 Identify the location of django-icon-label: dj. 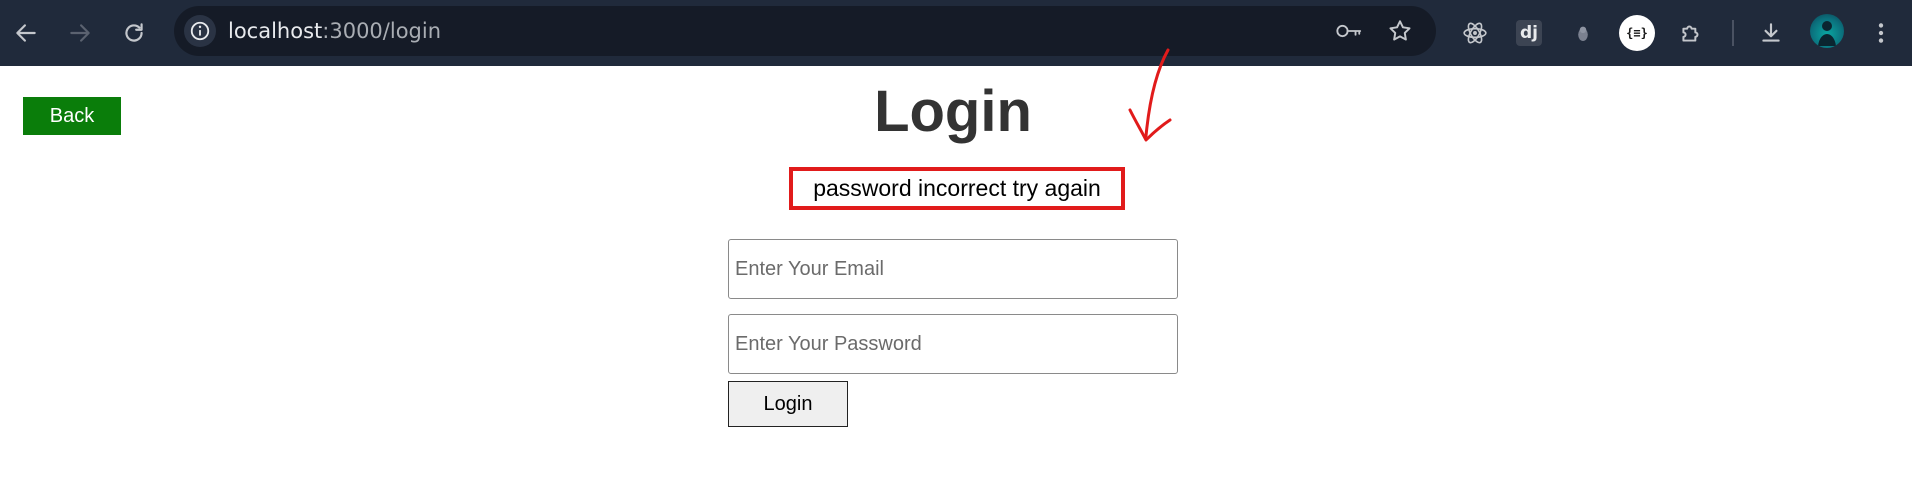
(1529, 33).